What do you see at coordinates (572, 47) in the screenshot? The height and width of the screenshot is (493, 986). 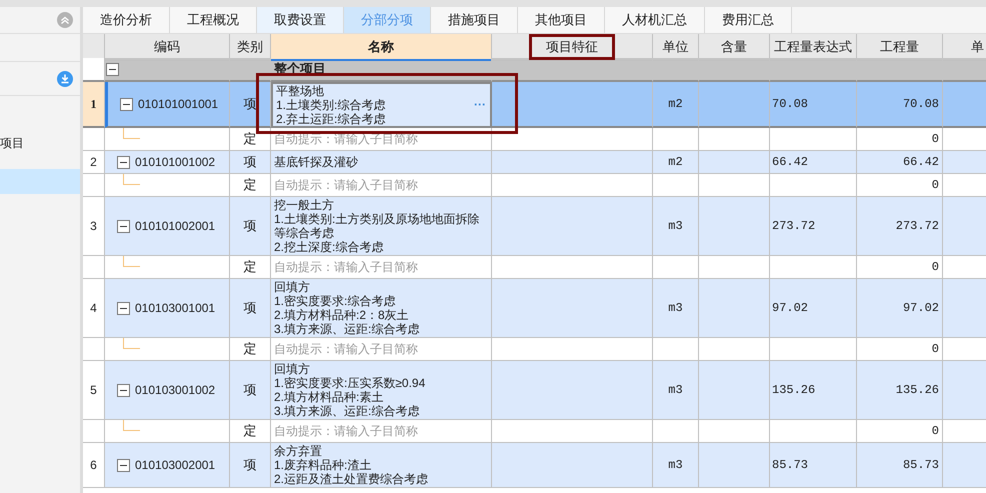 I see `header-label: 项目特征` at bounding box center [572, 47].